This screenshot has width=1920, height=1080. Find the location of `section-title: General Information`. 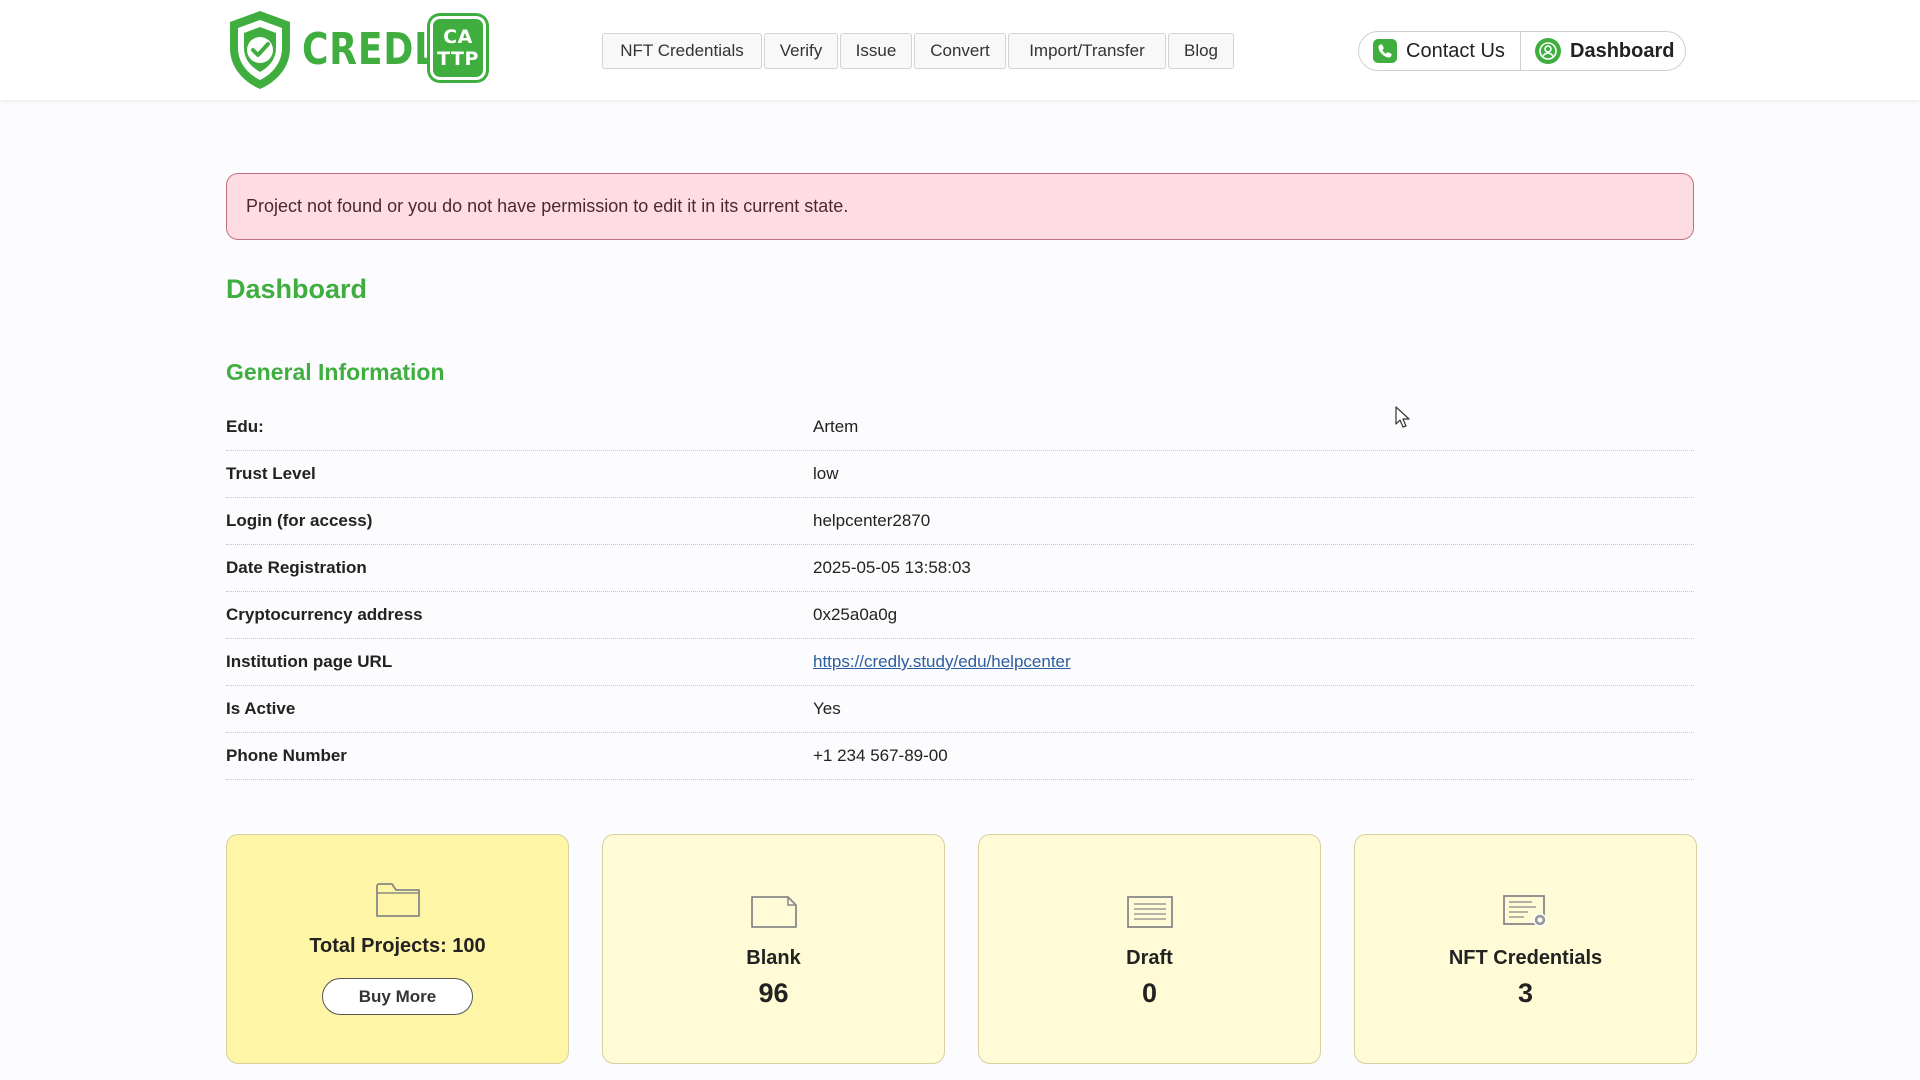

section-title: General Information is located at coordinates (335, 372).